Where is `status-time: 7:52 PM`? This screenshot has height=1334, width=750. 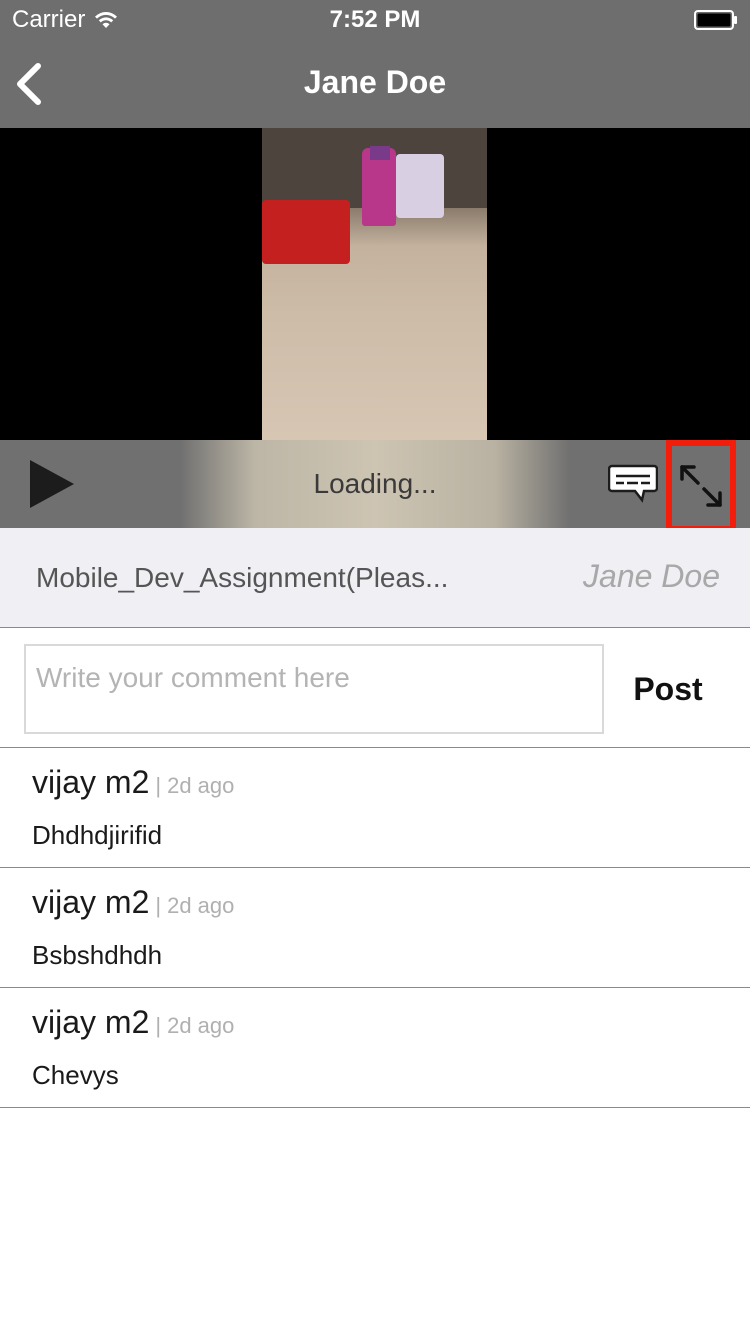 status-time: 7:52 PM is located at coordinates (375, 19).